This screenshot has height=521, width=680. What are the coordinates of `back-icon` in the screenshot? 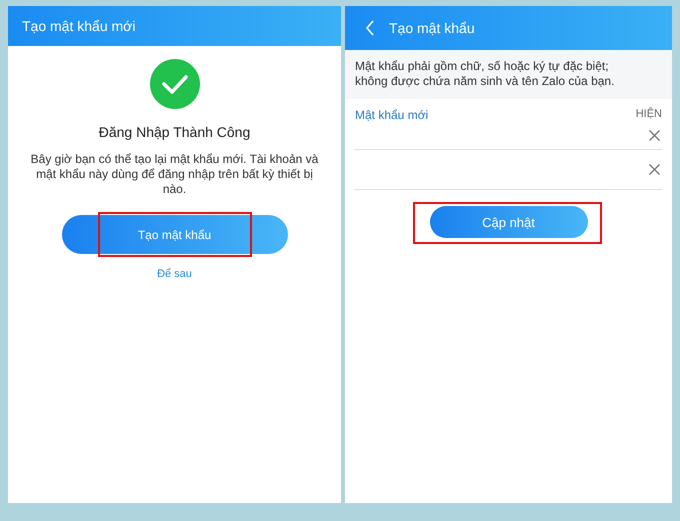 It's located at (370, 28).